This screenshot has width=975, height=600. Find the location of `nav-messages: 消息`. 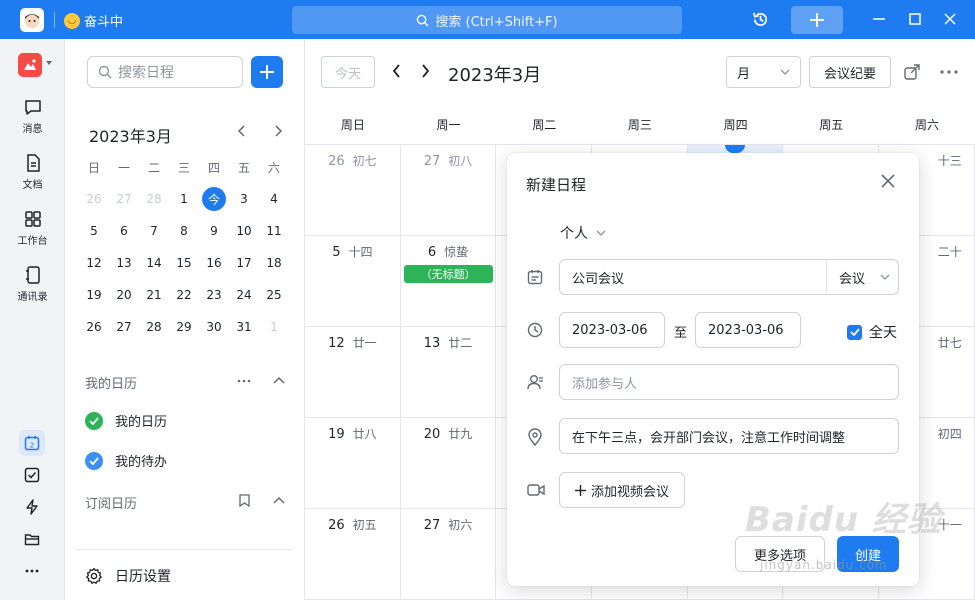

nav-messages: 消息 is located at coordinates (32, 116).